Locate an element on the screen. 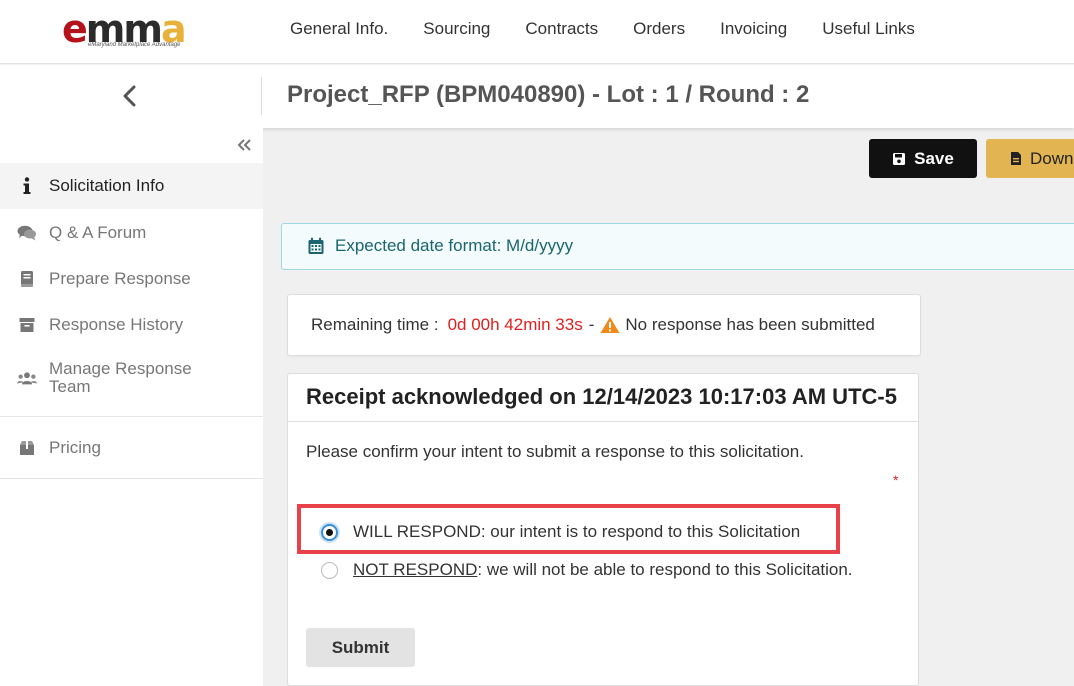  file-pdf-icon is located at coordinates (1016, 158).